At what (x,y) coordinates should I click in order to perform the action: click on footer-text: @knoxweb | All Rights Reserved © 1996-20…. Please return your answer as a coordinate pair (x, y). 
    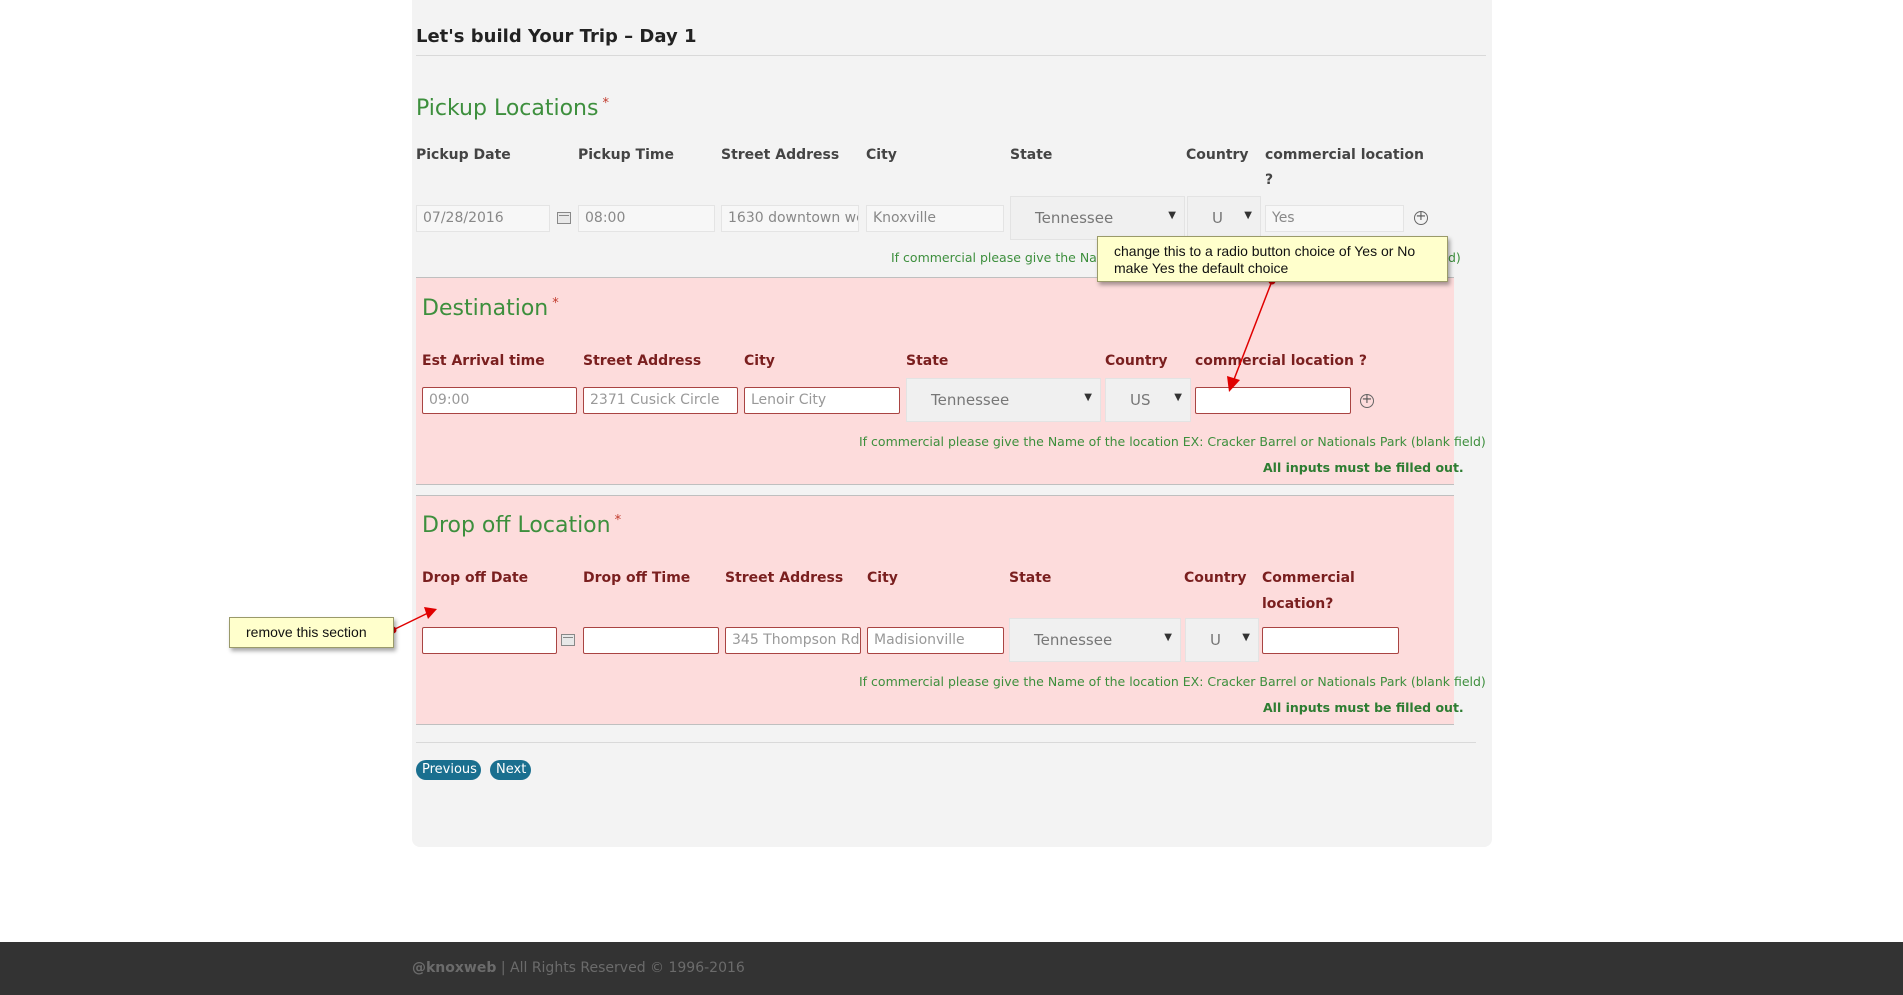
    Looking at the image, I should click on (578, 968).